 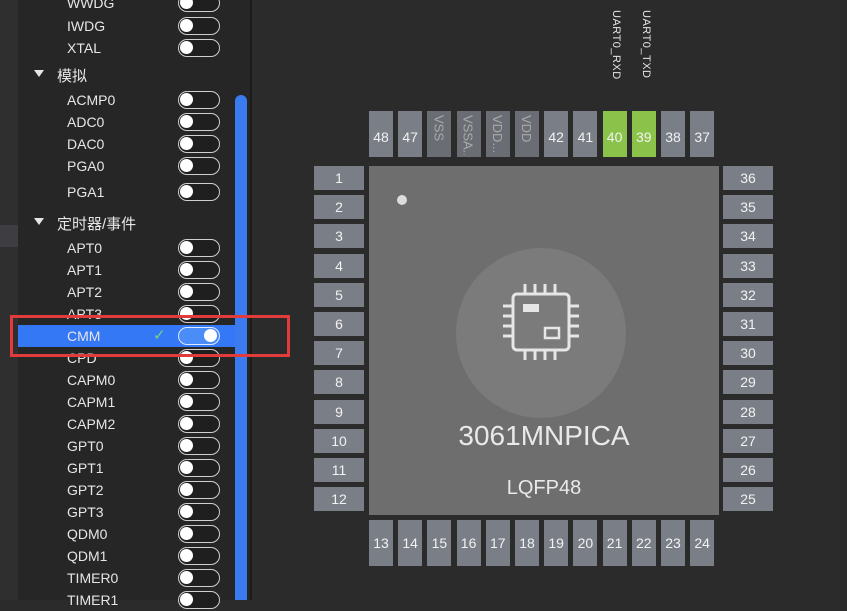 What do you see at coordinates (126, 122) in the screenshot?
I see `peripheral-row-adc0: ADC0` at bounding box center [126, 122].